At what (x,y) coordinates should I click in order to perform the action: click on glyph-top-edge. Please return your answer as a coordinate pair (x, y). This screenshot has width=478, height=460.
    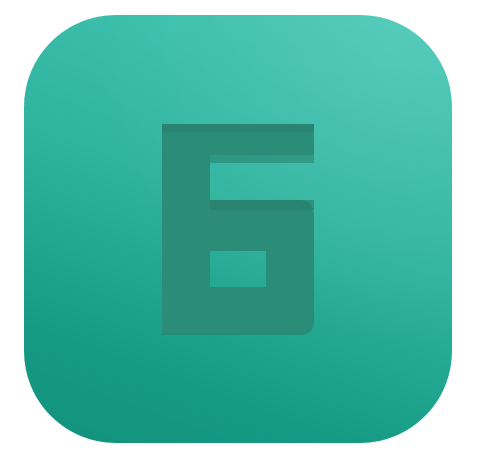
    Looking at the image, I should click on (238, 128).